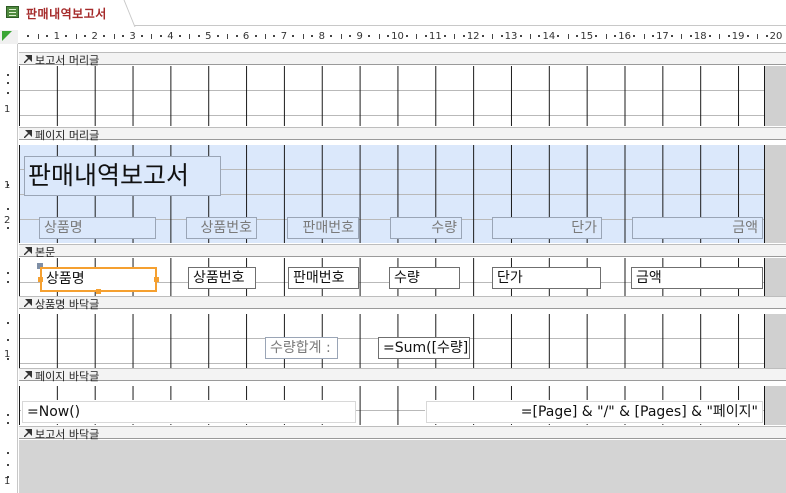 Image resolution: width=786 pixels, height=493 pixels. Describe the element at coordinates (397, 36) in the screenshot. I see `ruler-mark: 10` at that location.